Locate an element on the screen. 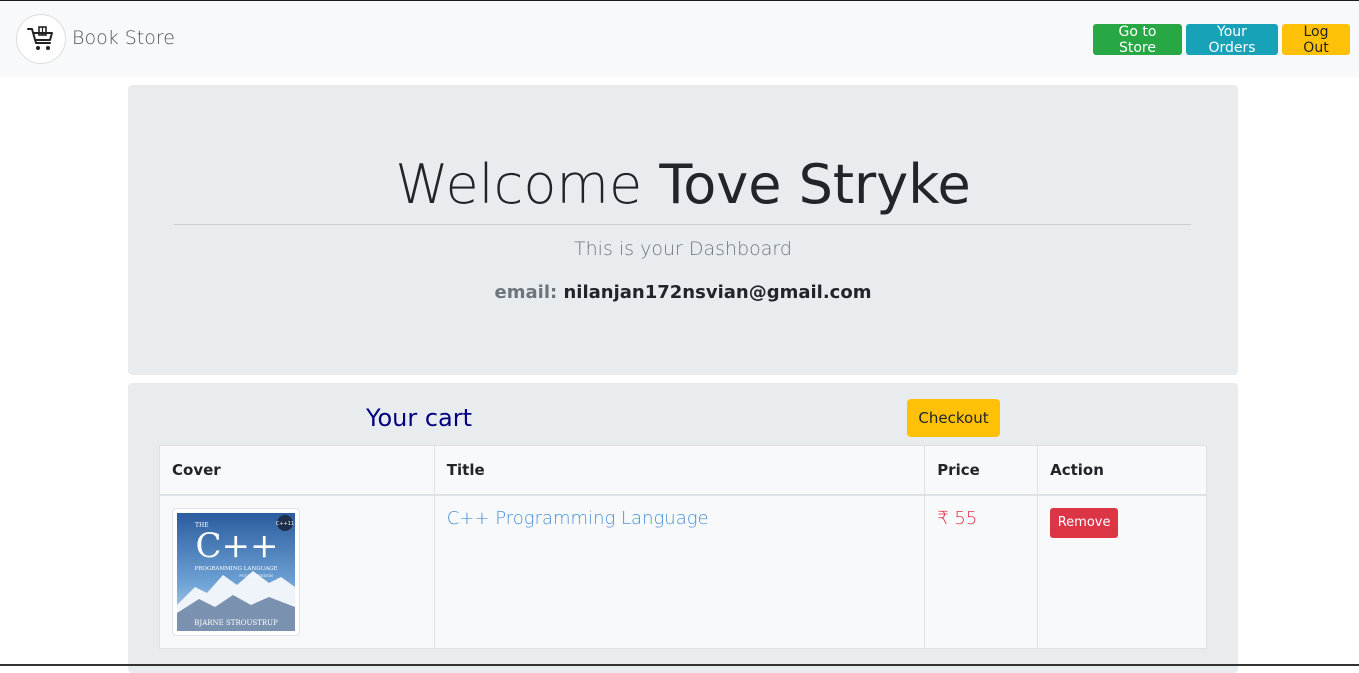 The image size is (1359, 673). log-out-button: Log Out is located at coordinates (1316, 40).